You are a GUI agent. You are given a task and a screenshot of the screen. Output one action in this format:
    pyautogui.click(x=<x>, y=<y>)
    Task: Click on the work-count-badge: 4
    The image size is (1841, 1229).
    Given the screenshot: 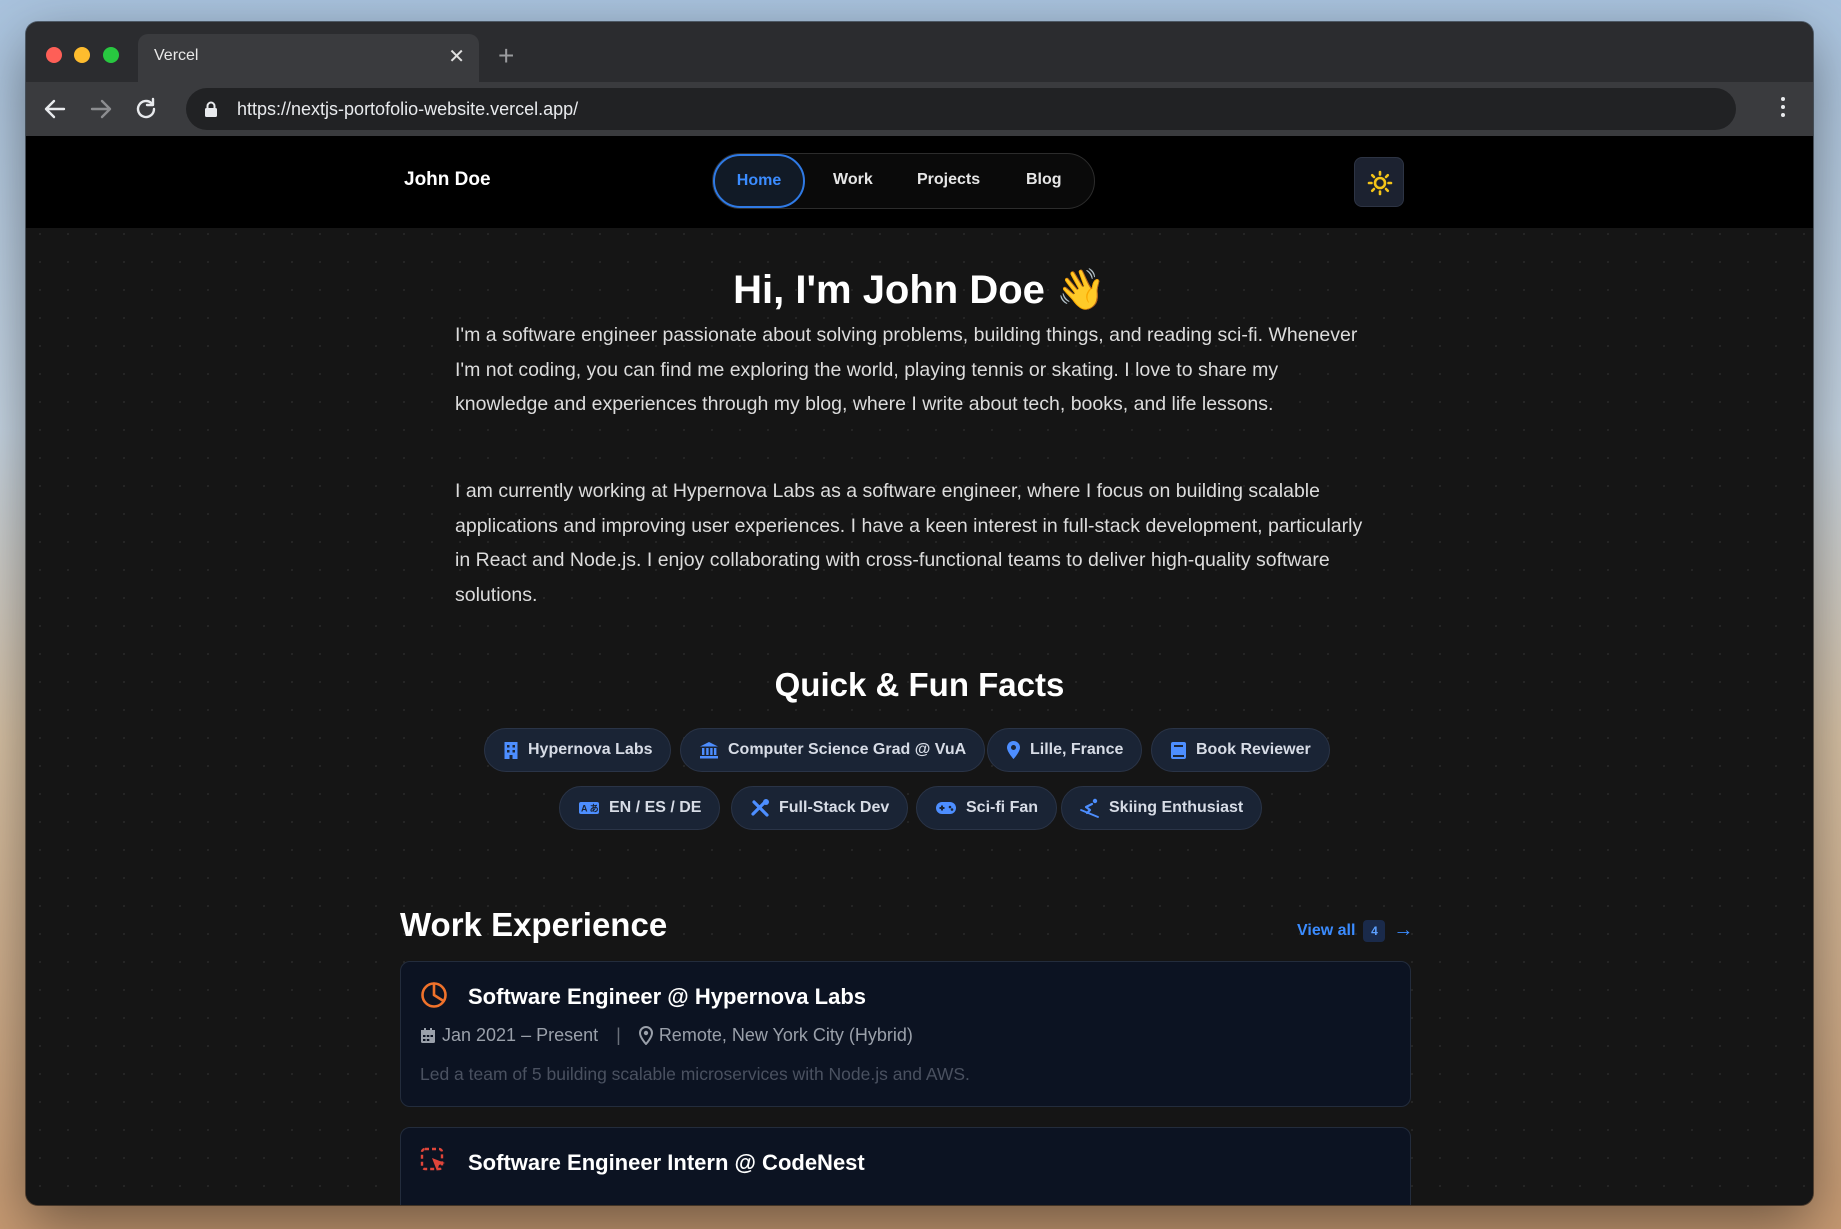 What is the action you would take?
    pyautogui.click(x=1374, y=930)
    